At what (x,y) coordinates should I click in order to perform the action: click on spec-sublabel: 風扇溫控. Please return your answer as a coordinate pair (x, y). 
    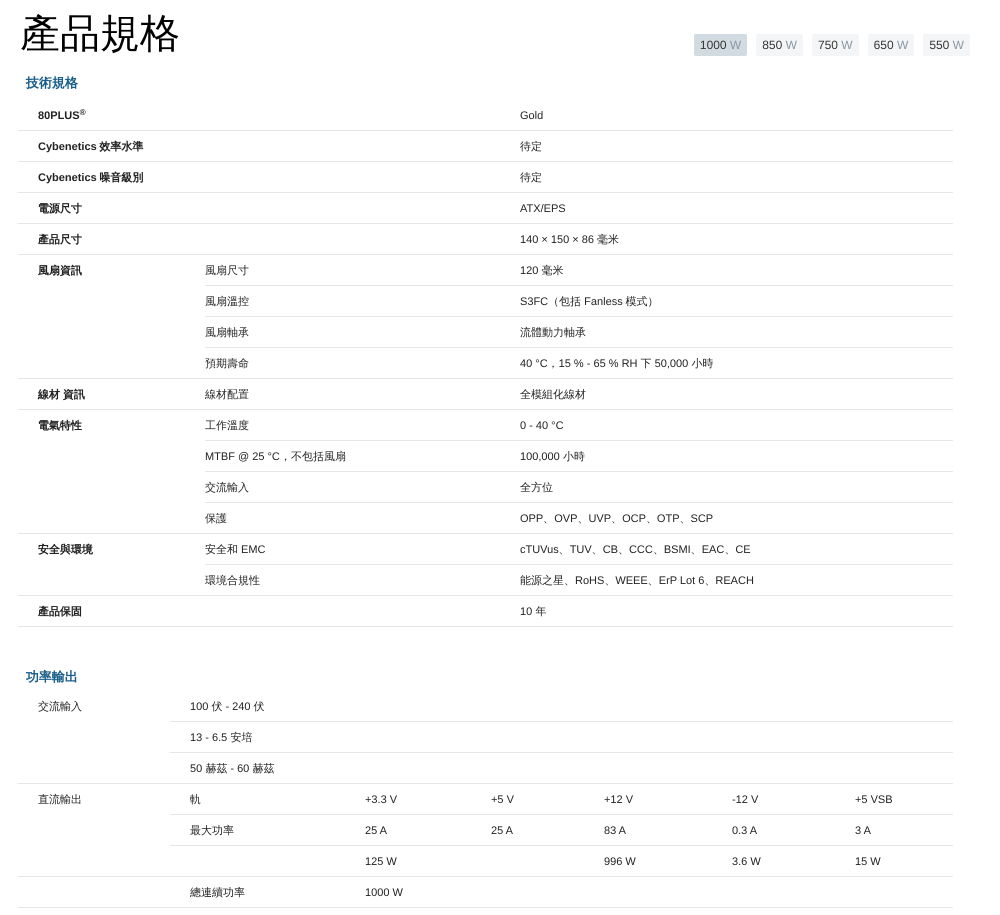
    Looking at the image, I should click on (227, 302).